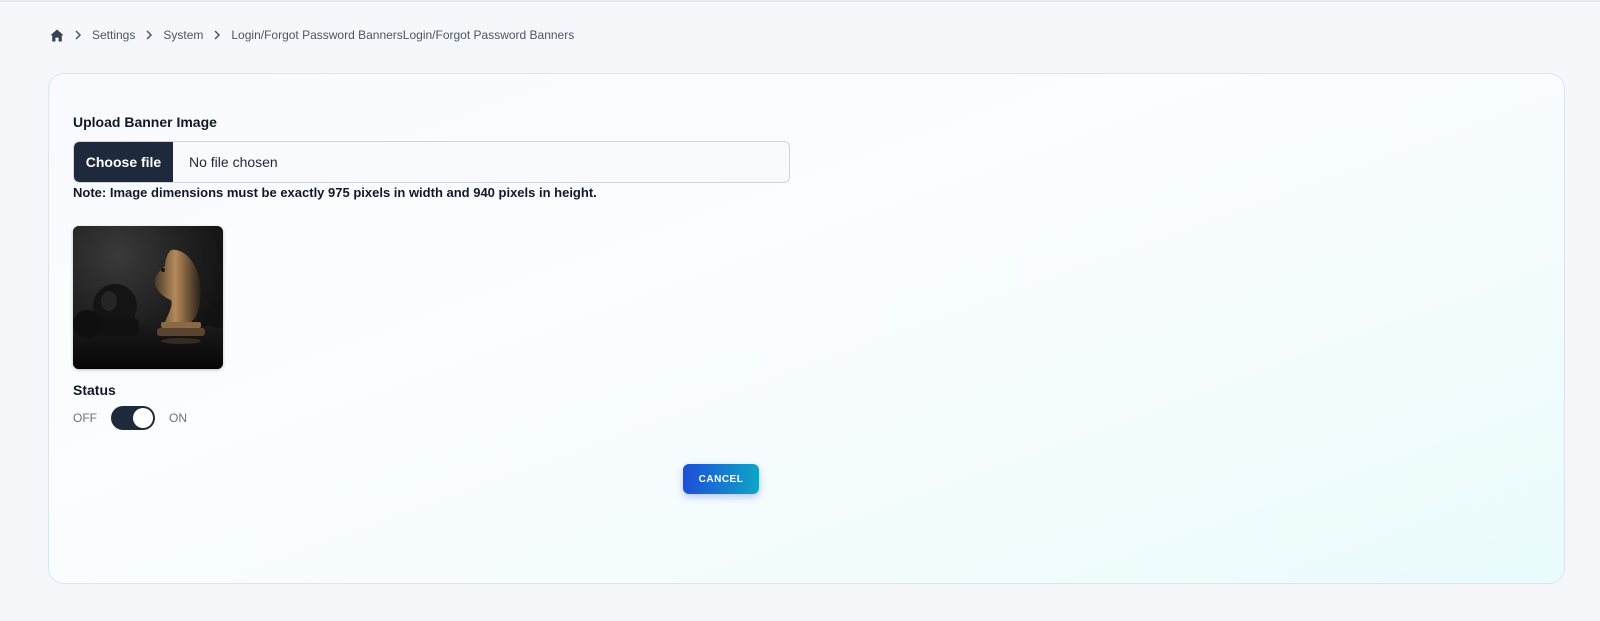 This screenshot has height=621, width=1600. Describe the element at coordinates (94, 390) in the screenshot. I see `status-label: Status` at that location.